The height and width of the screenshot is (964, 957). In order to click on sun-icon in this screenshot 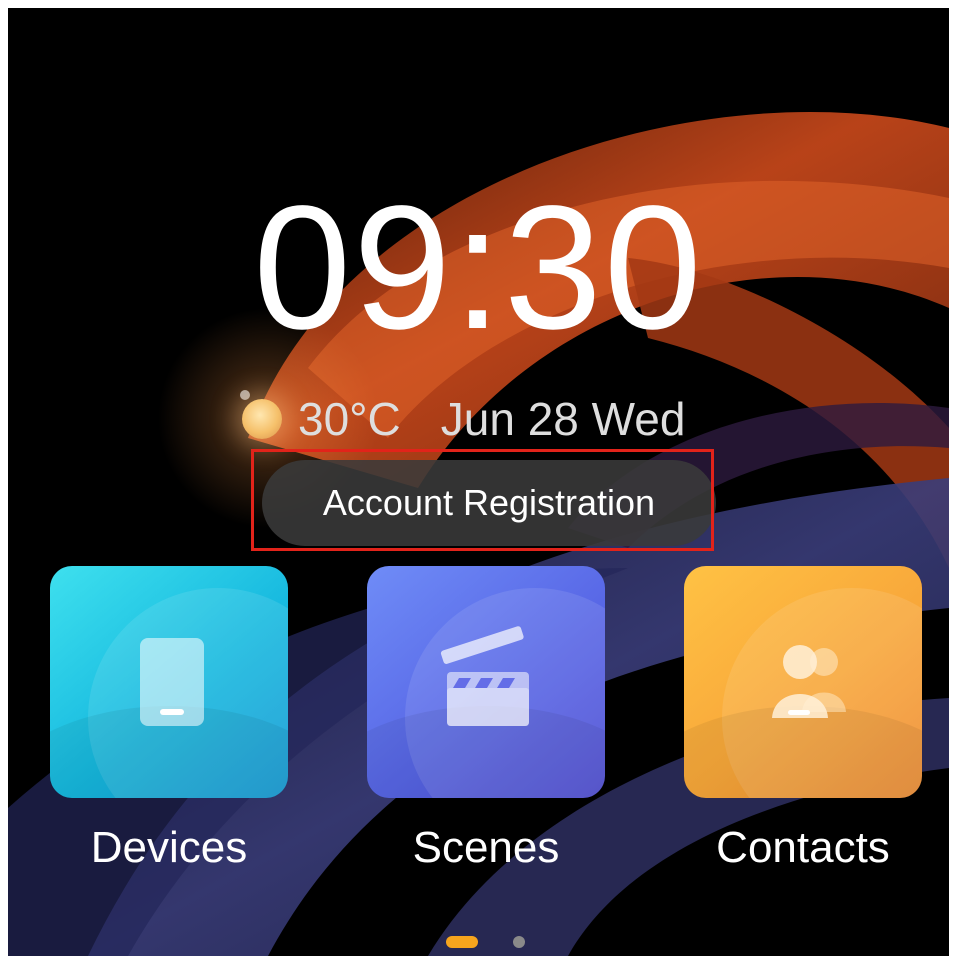, I will do `click(262, 419)`.